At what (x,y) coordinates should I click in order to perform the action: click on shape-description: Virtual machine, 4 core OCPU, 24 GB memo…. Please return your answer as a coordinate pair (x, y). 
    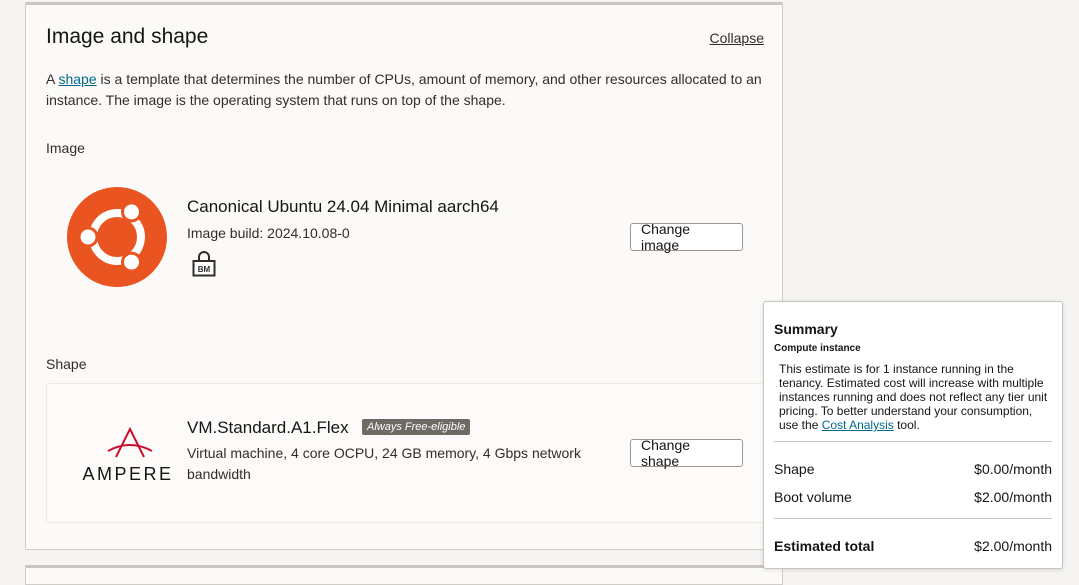
    Looking at the image, I should click on (384, 463).